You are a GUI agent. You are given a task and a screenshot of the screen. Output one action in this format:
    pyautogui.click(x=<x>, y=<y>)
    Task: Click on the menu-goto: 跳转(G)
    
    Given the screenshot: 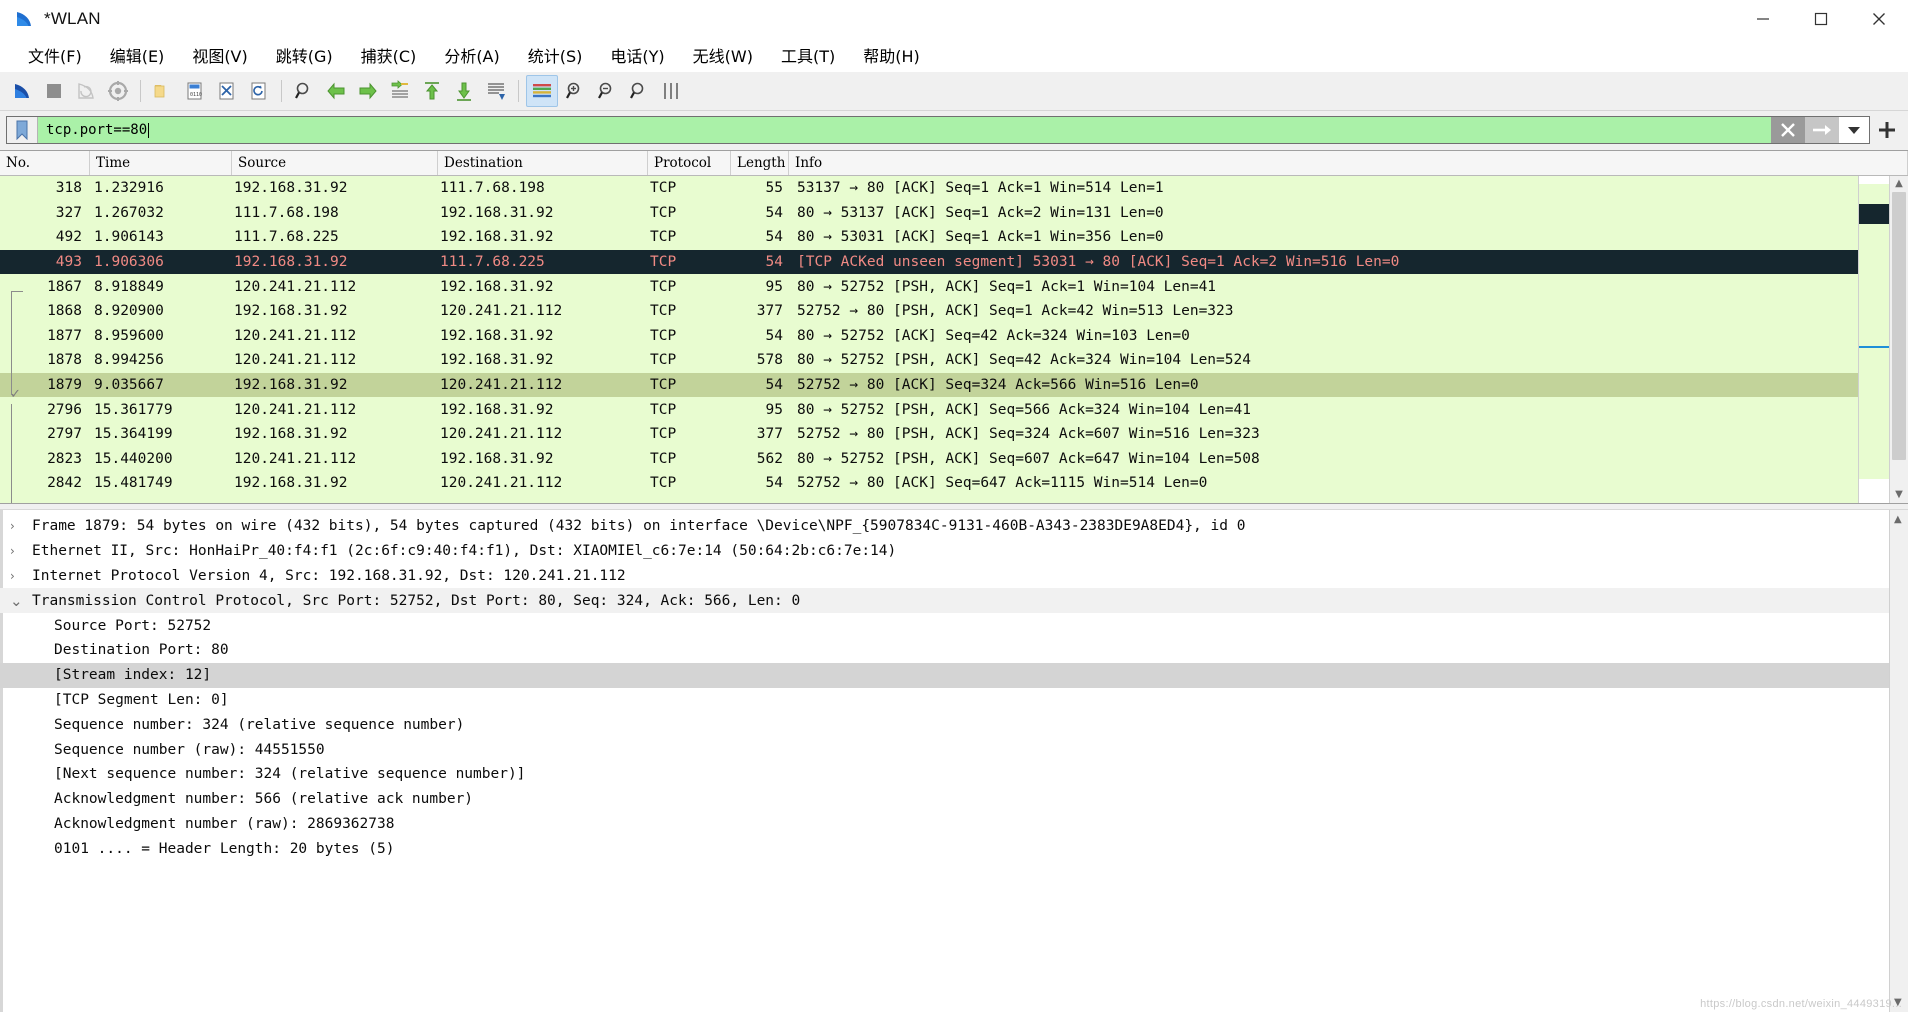 What is the action you would take?
    pyautogui.click(x=304, y=55)
    